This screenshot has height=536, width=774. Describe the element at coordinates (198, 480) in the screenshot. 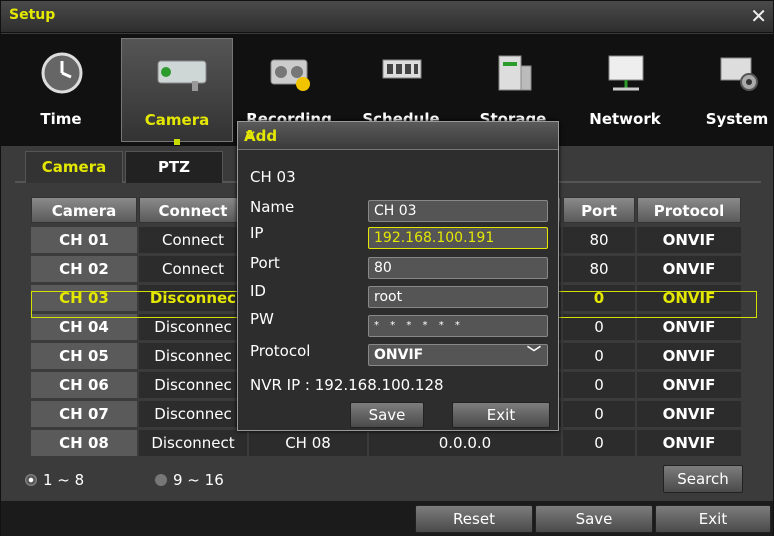

I see `page-label: 9 ~ 16` at that location.